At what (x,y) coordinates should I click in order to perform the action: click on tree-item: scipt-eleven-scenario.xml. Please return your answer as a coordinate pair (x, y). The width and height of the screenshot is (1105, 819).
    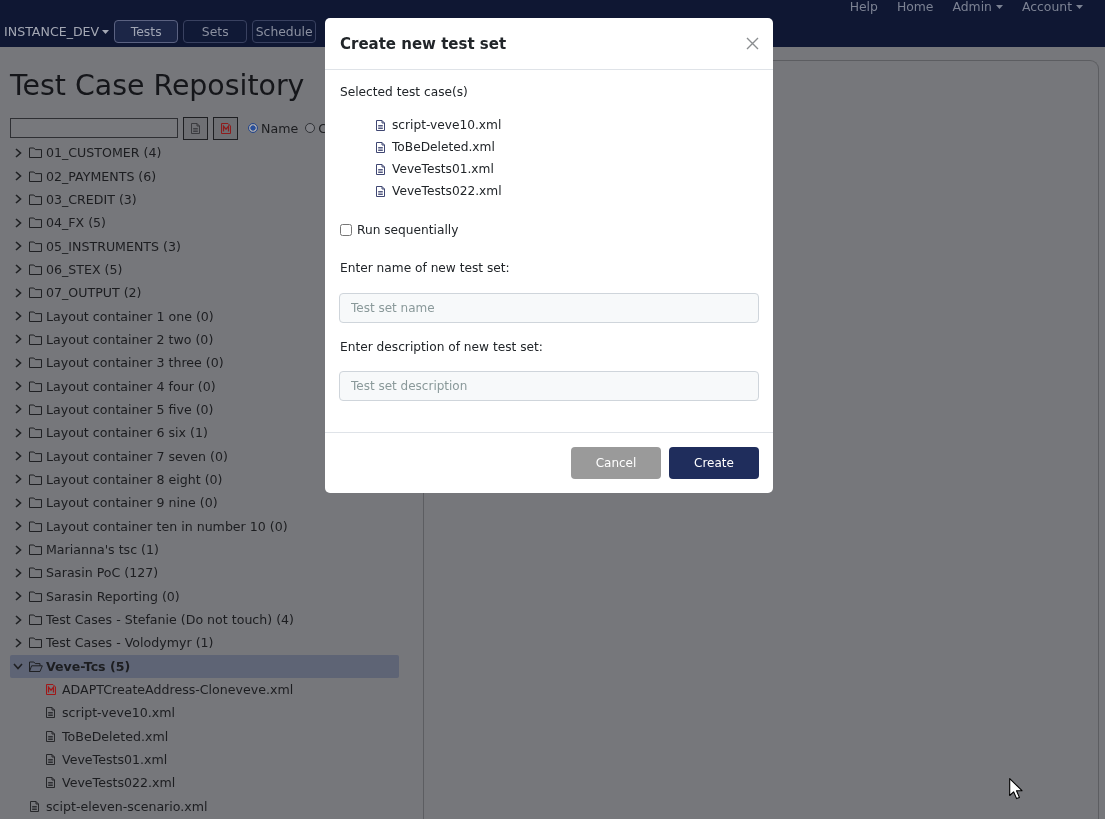
    Looking at the image, I should click on (109, 806).